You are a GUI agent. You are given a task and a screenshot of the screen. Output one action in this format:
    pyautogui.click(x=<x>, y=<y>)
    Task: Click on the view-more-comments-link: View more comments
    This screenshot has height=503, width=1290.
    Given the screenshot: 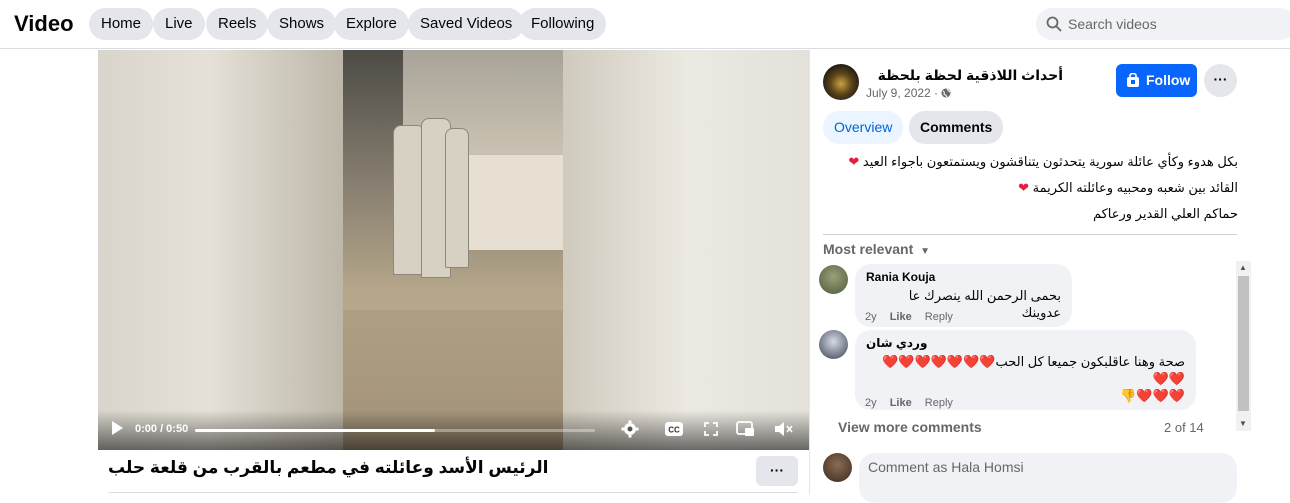 What is the action you would take?
    pyautogui.click(x=910, y=427)
    